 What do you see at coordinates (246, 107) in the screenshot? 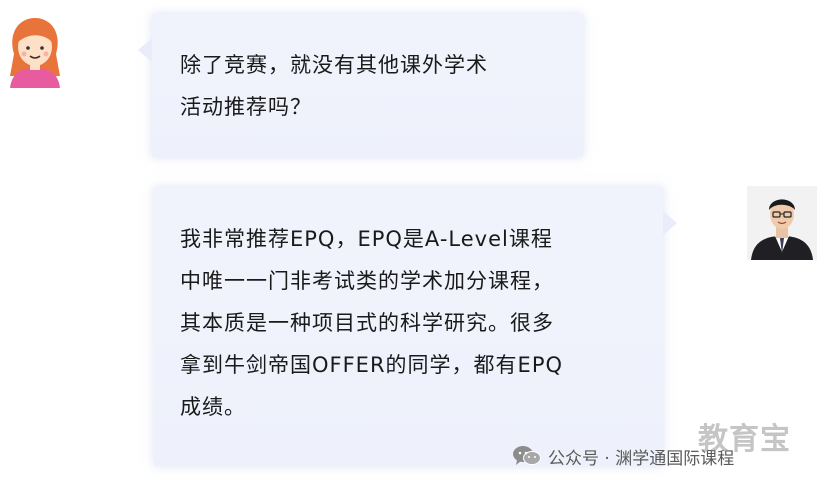
I see `question-line: 活动推荐吗？` at bounding box center [246, 107].